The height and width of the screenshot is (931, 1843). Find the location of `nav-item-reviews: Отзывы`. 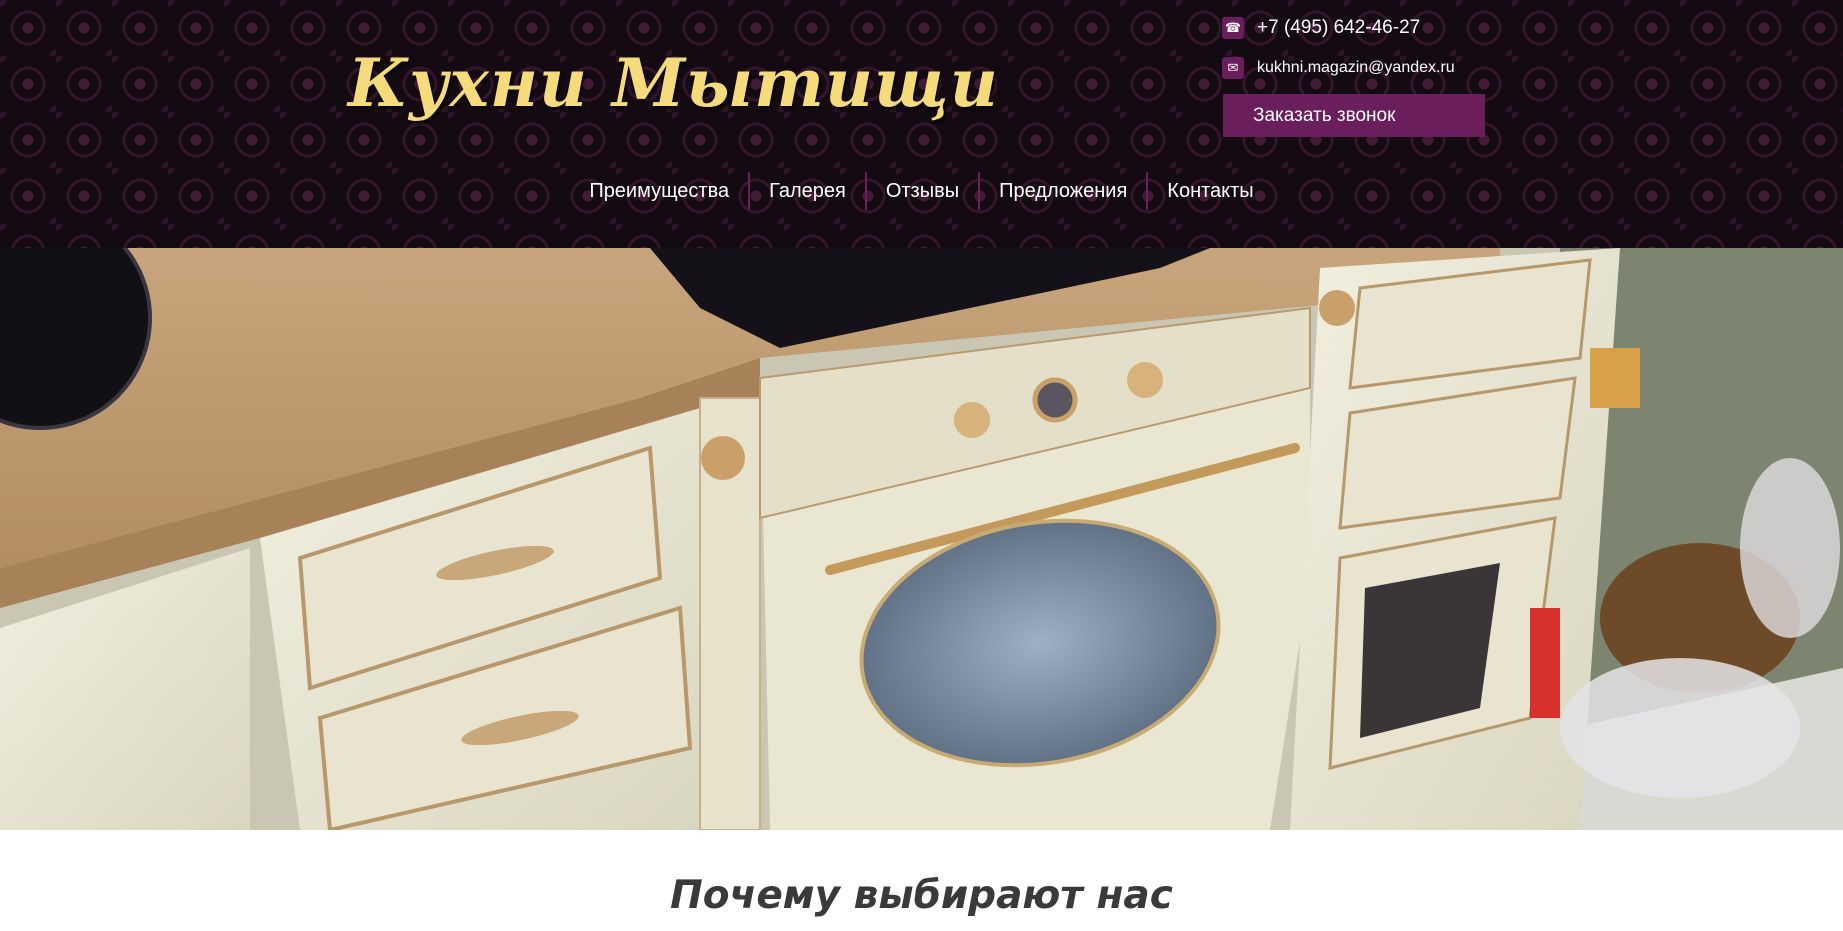

nav-item-reviews: Отзывы is located at coordinates (921, 191).